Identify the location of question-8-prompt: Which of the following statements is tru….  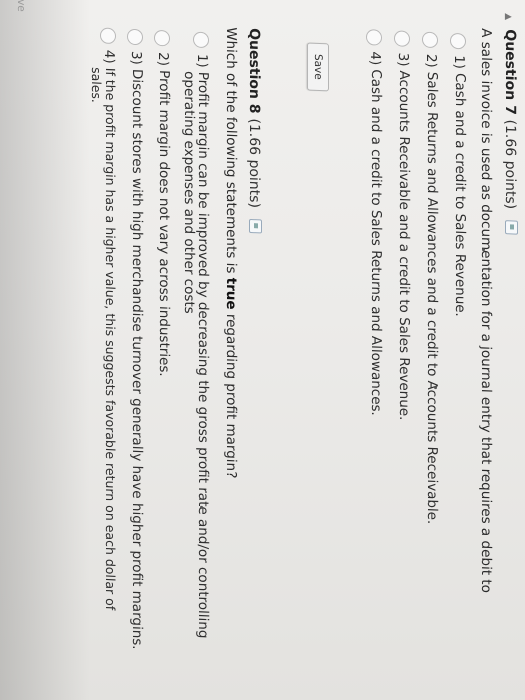
(231, 252).